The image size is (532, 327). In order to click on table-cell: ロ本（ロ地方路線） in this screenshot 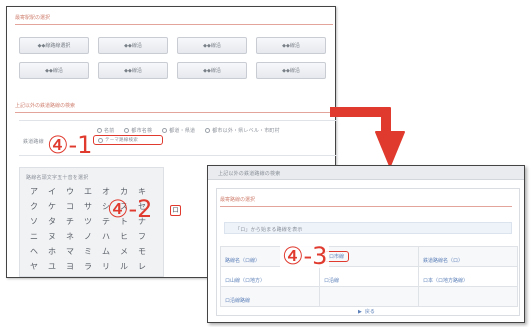, I will do `click(468, 276)`.